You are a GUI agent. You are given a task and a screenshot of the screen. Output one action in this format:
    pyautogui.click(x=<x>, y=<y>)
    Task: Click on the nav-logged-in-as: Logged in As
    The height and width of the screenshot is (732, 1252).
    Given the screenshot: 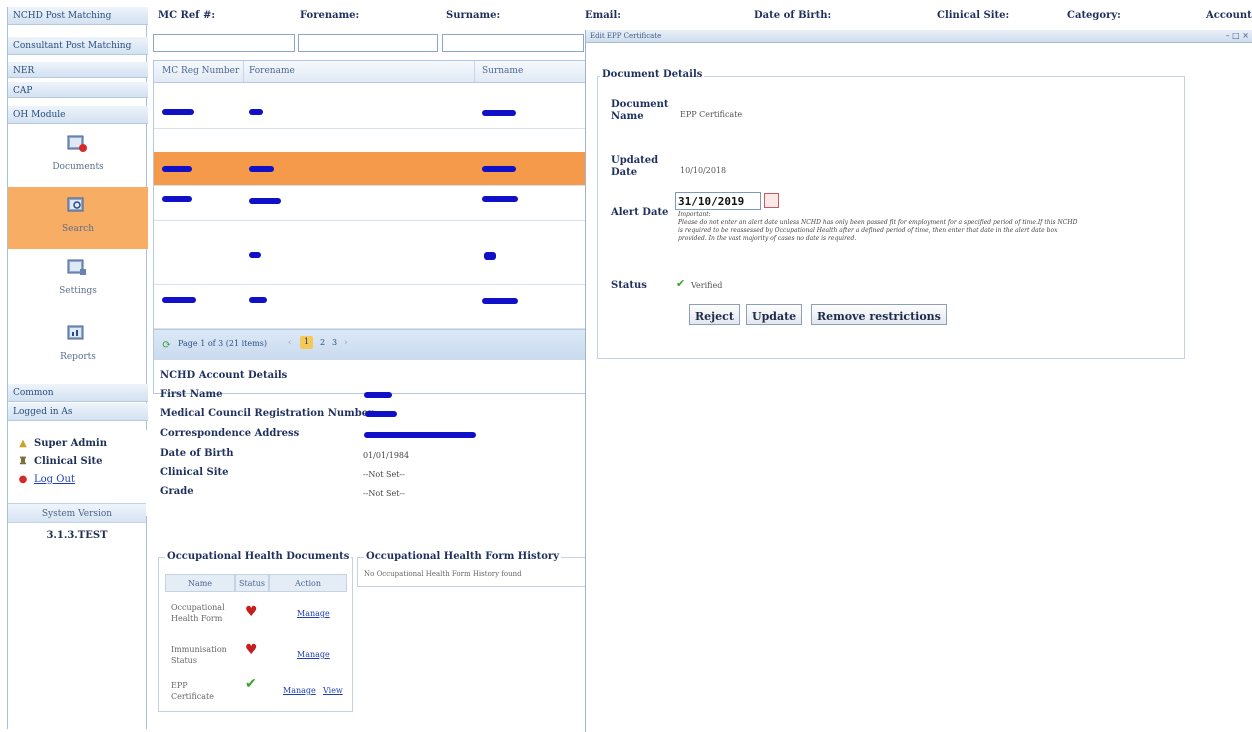 What is the action you would take?
    pyautogui.click(x=78, y=412)
    